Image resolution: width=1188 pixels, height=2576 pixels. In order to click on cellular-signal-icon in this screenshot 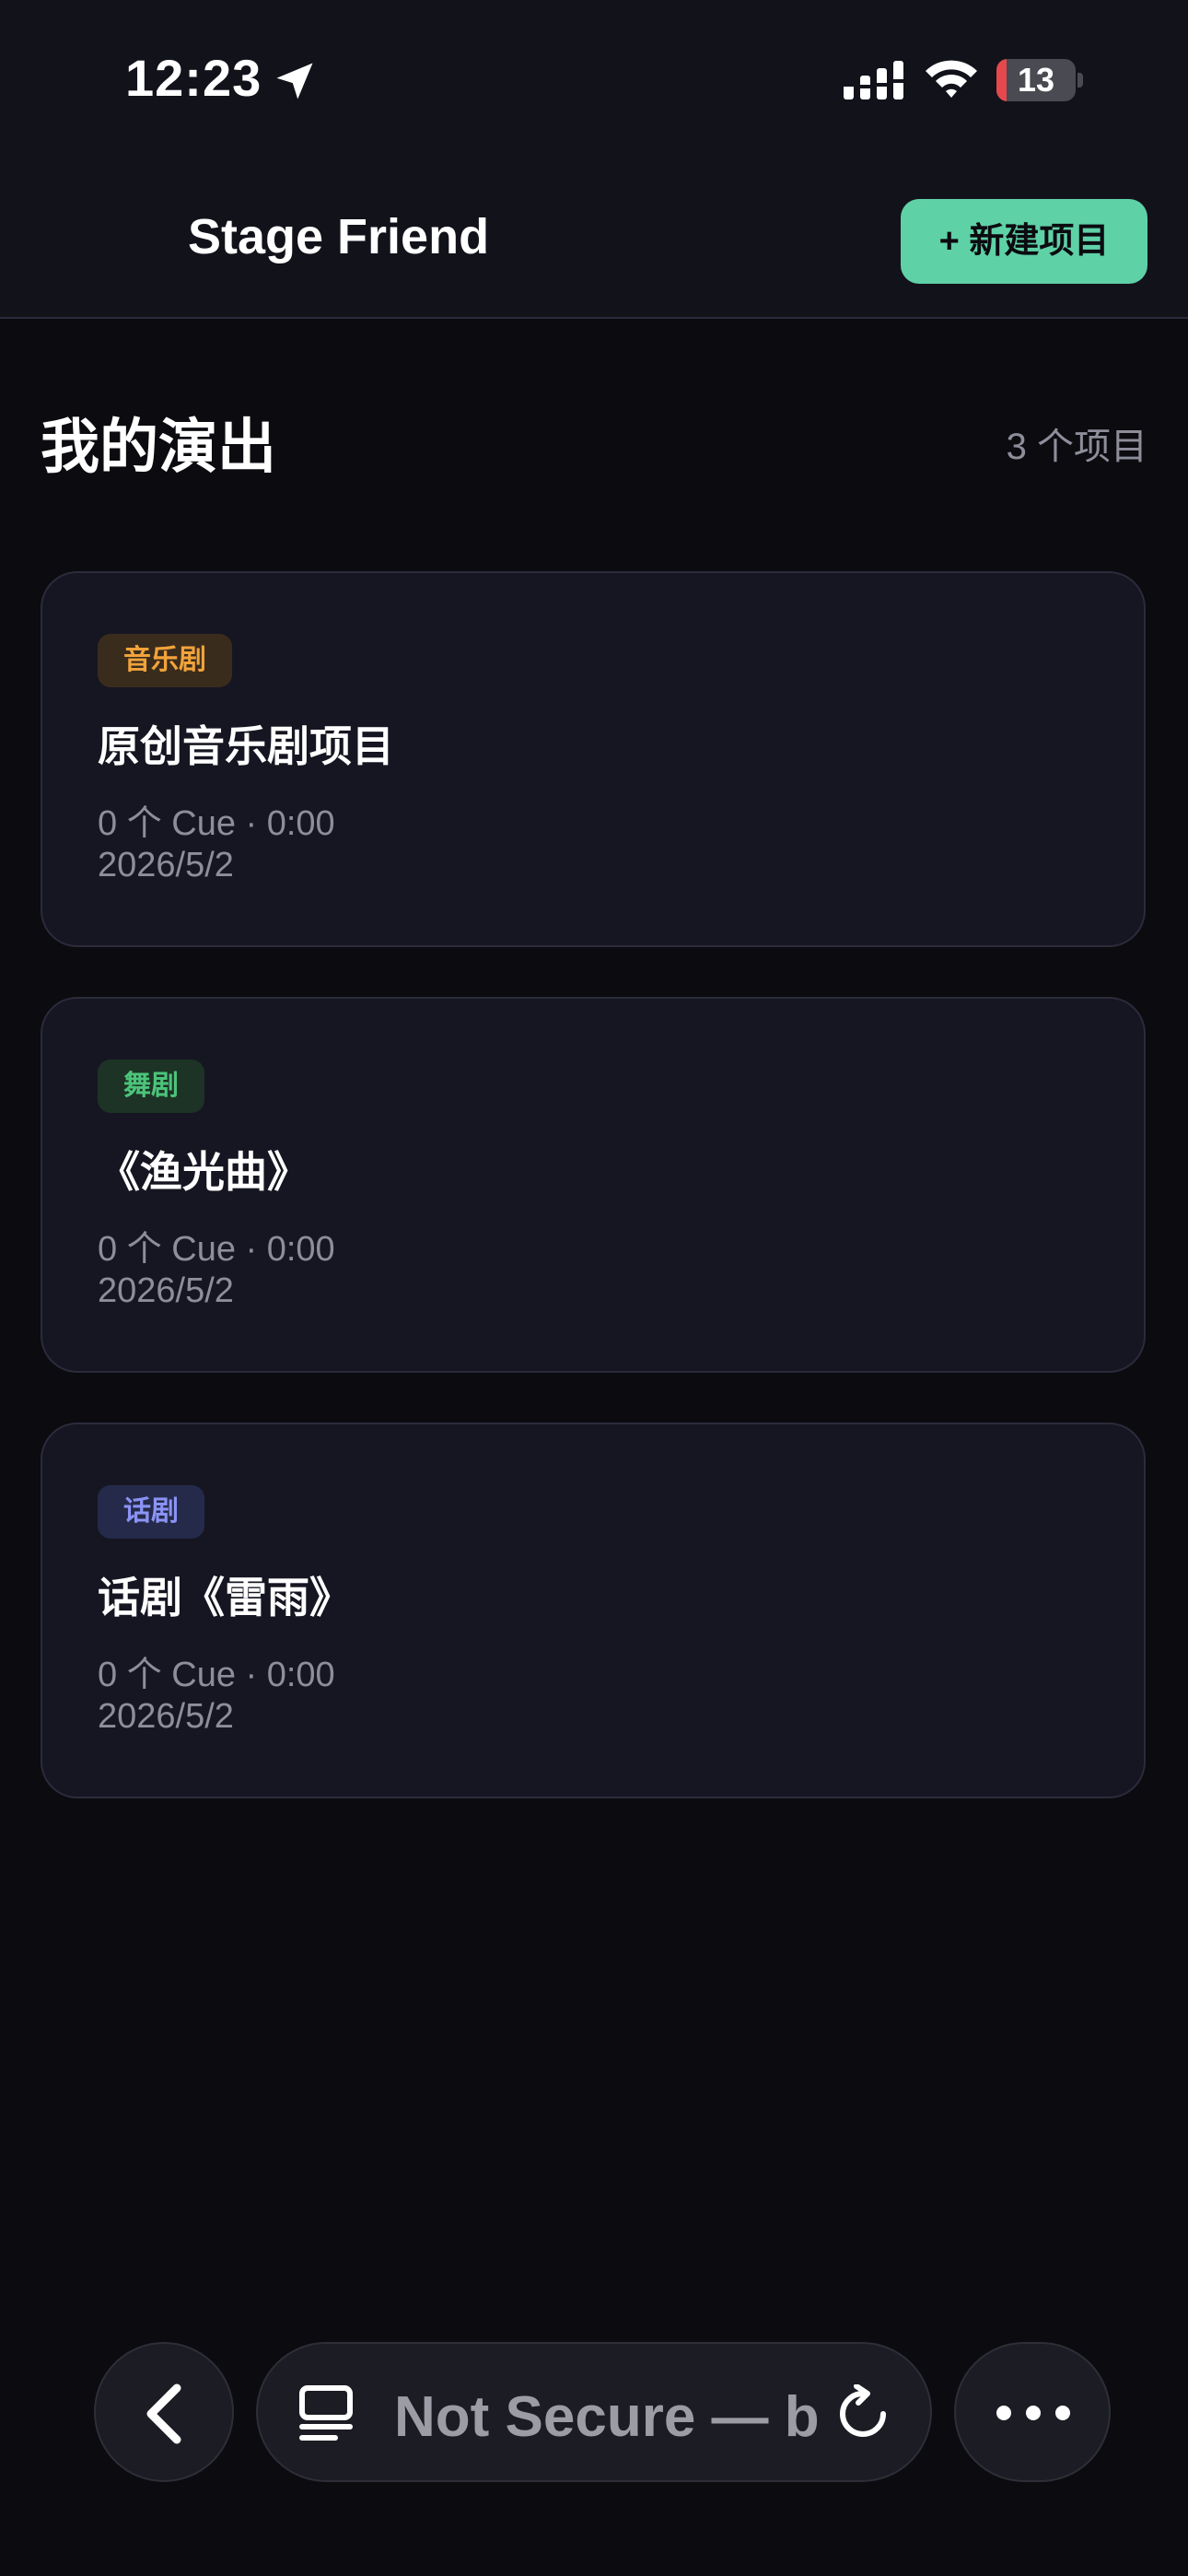, I will do `click(873, 80)`.